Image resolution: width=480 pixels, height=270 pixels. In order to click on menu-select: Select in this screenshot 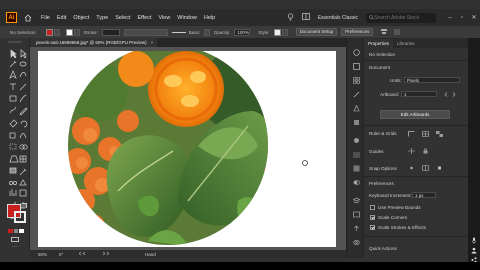, I will do `click(122, 18)`.